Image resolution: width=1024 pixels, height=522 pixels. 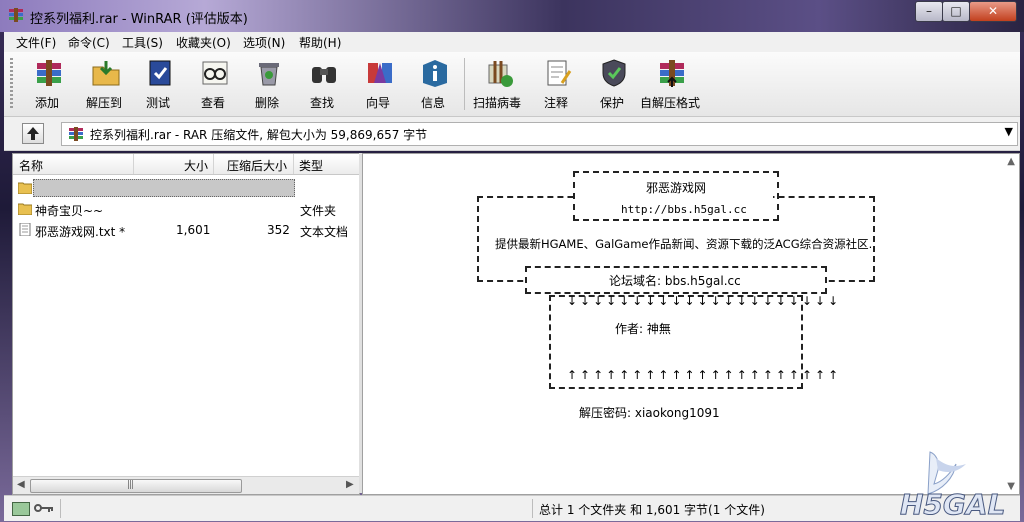 What do you see at coordinates (257, 165) in the screenshot?
I see `column-packed: 压缩后大小` at bounding box center [257, 165].